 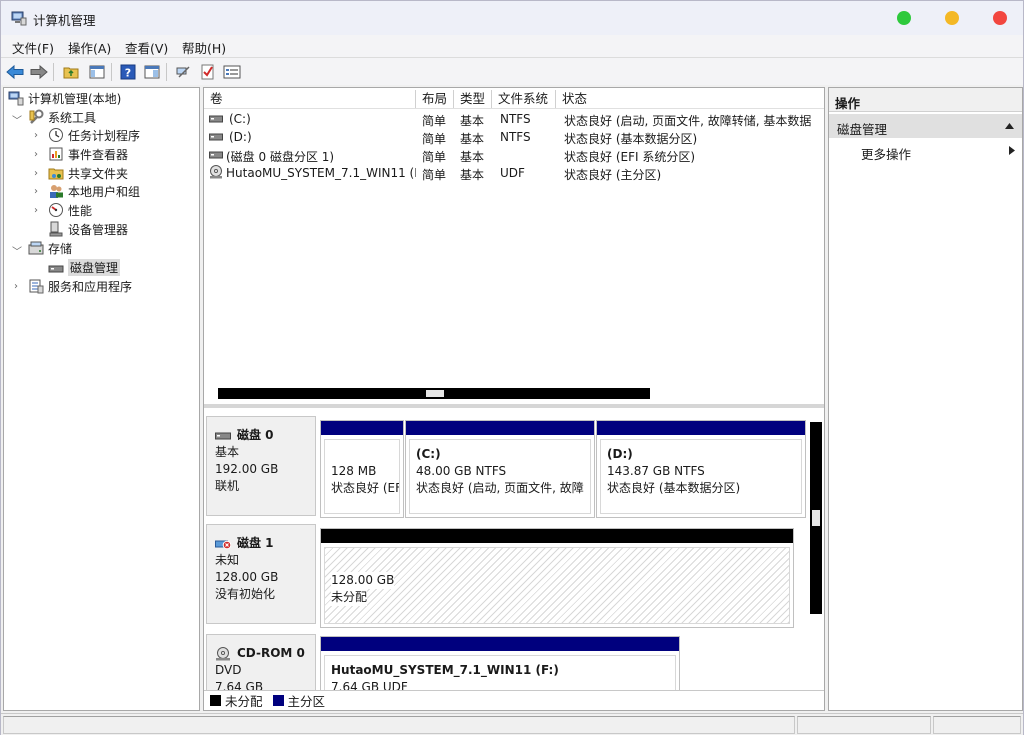 What do you see at coordinates (75, 98) in the screenshot?
I see `tree-label: 计算机管理(本地)` at bounding box center [75, 98].